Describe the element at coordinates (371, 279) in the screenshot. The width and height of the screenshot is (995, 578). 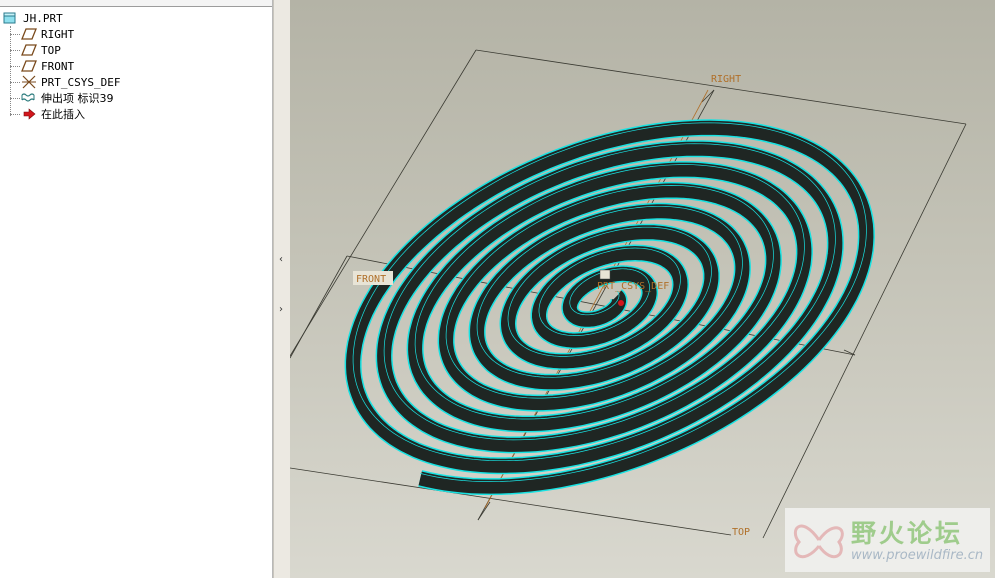
I see `datum-label-front: FRONT` at that location.